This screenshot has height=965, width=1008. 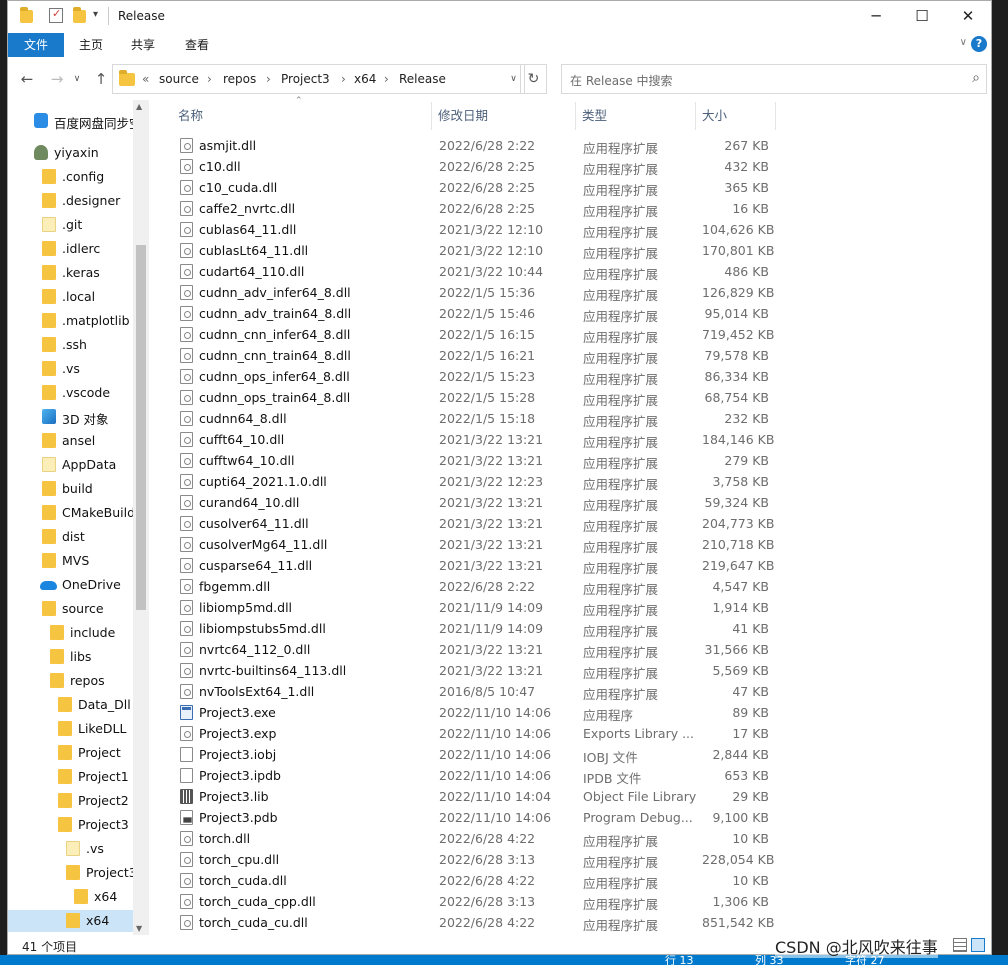 What do you see at coordinates (70, 753) in the screenshot?
I see `sidebar-item-project: Project` at bounding box center [70, 753].